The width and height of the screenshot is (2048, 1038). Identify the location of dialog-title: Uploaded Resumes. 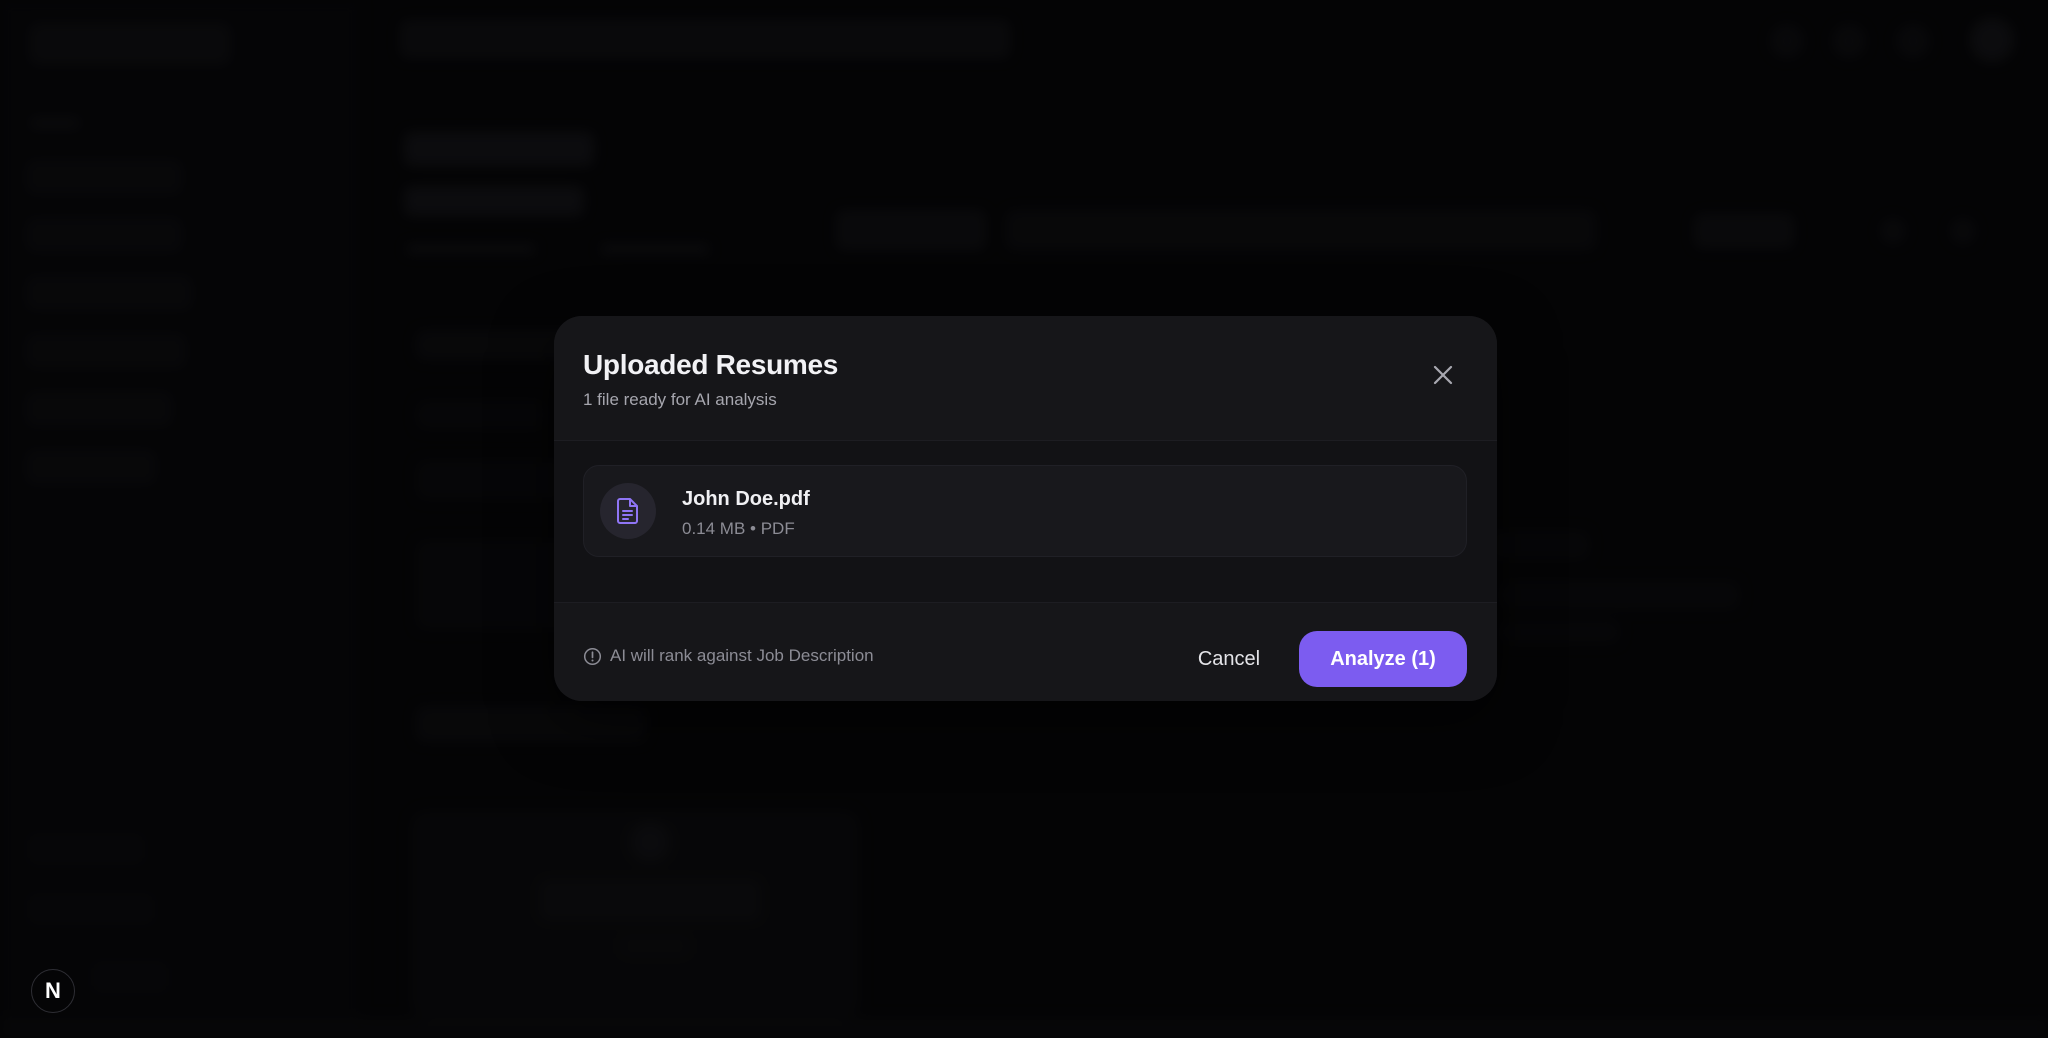
(711, 364).